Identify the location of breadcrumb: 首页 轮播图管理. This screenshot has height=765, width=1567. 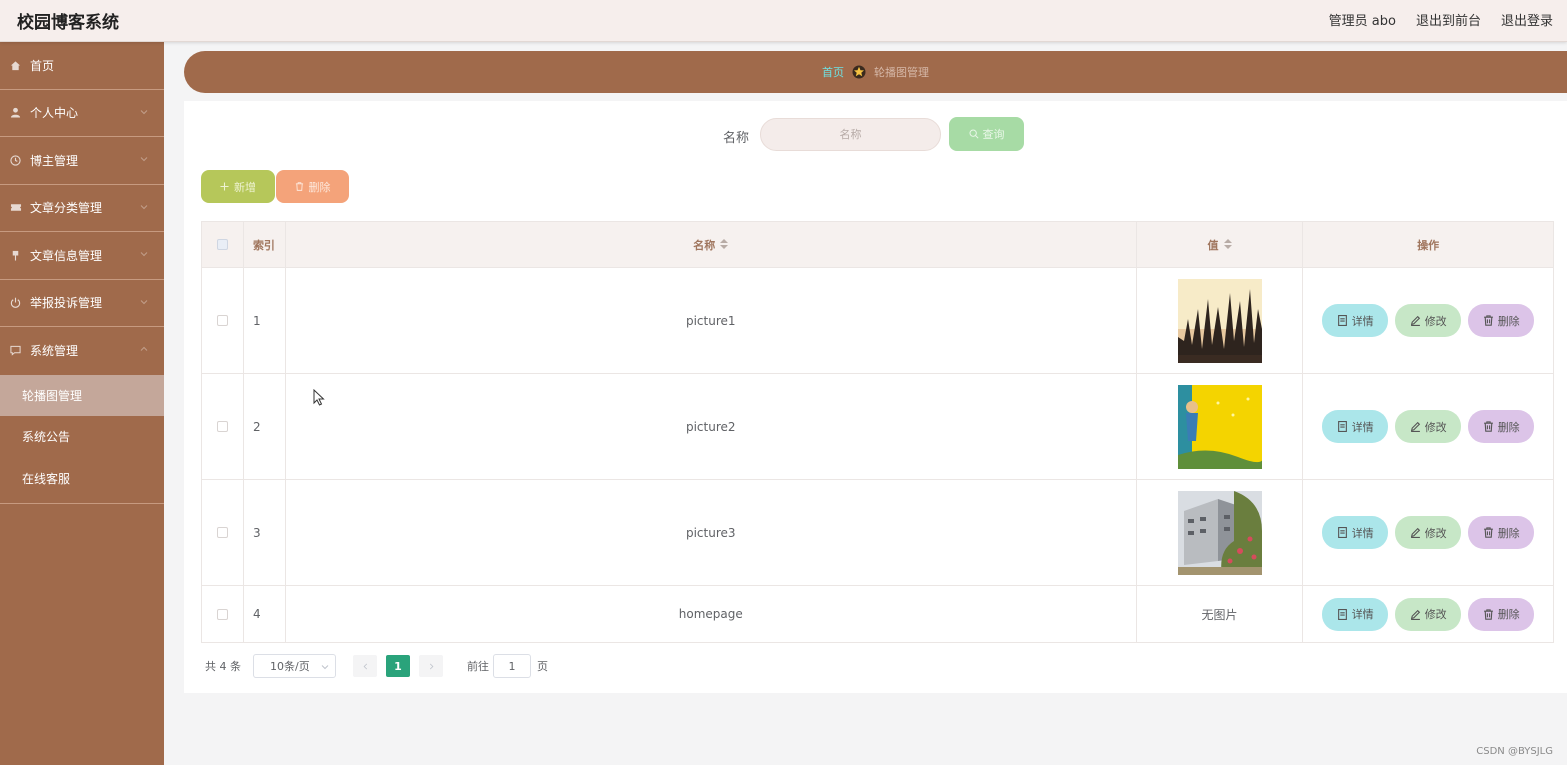
(875, 72).